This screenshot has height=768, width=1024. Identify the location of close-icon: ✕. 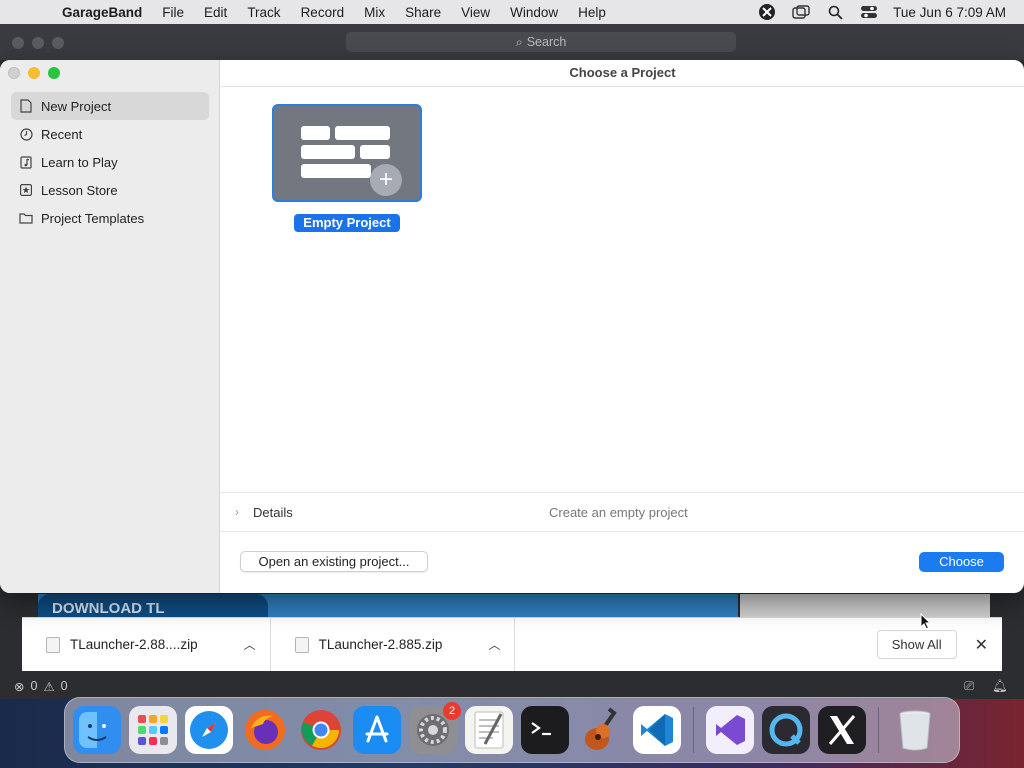
(981, 645).